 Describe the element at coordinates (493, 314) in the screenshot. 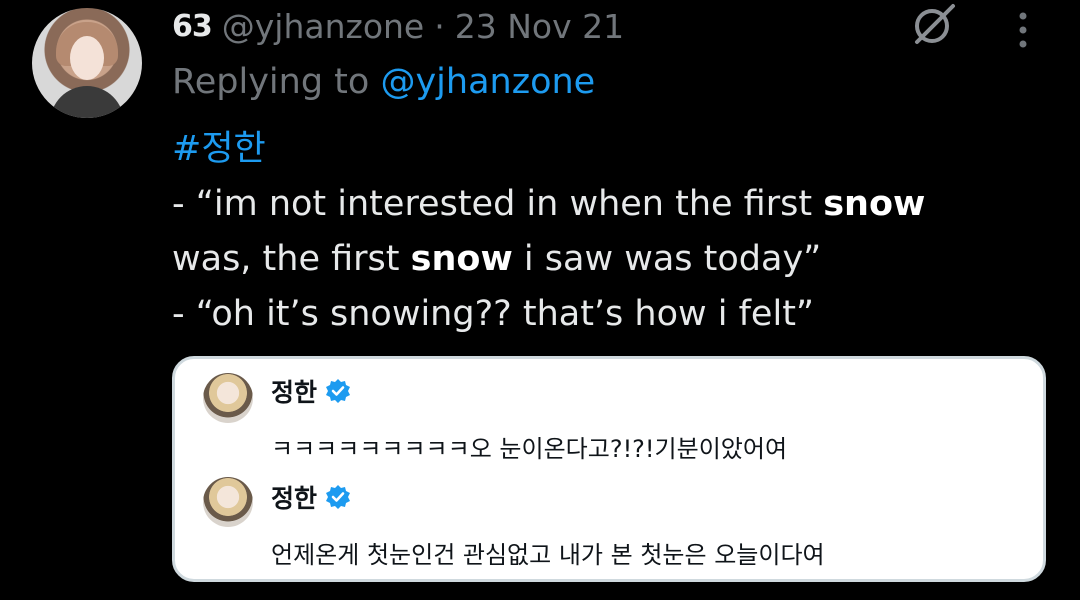

I see `line3-text: - “oh it’s snowing?? that’s how i felt”` at that location.